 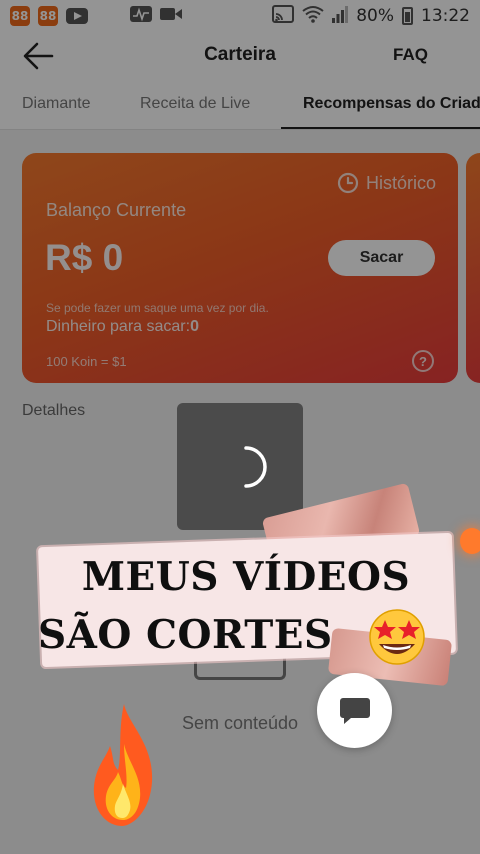 What do you see at coordinates (397, 637) in the screenshot?
I see `star-struck-emoji` at bounding box center [397, 637].